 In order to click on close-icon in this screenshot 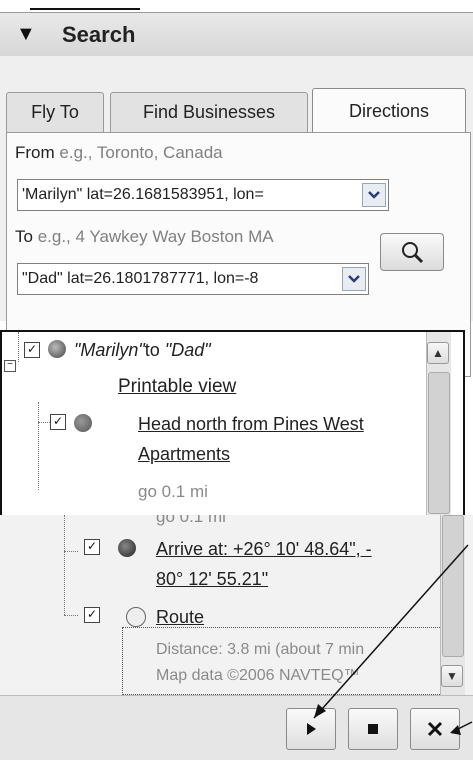, I will do `click(435, 729)`.